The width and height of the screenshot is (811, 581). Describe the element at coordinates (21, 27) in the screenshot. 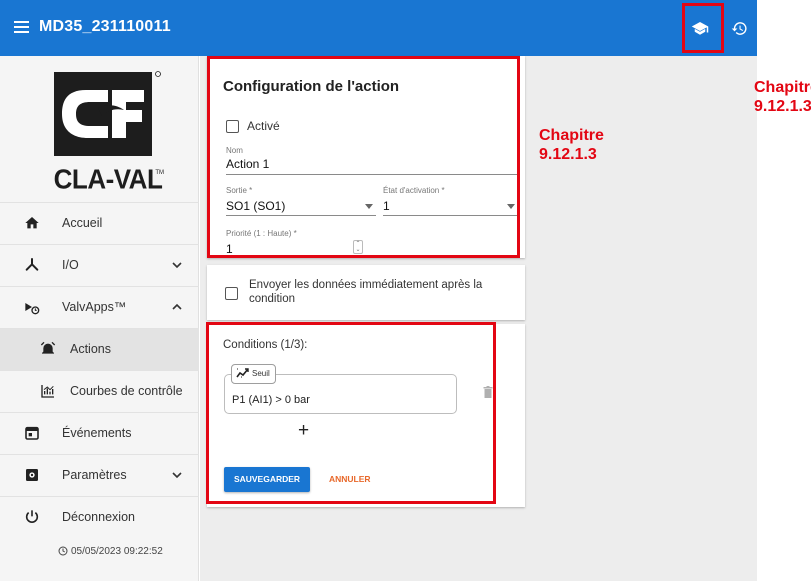

I see `menu-icon` at that location.